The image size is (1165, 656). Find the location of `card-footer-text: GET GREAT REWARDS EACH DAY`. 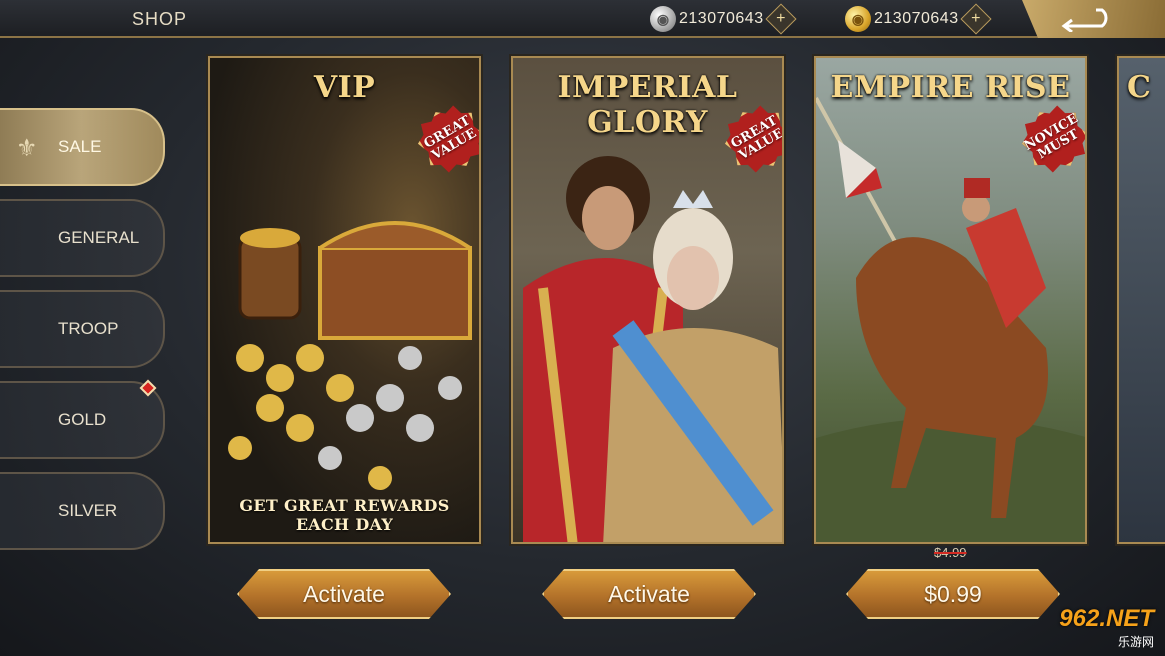

card-footer-text: GET GREAT REWARDS EACH DAY is located at coordinates (344, 515).